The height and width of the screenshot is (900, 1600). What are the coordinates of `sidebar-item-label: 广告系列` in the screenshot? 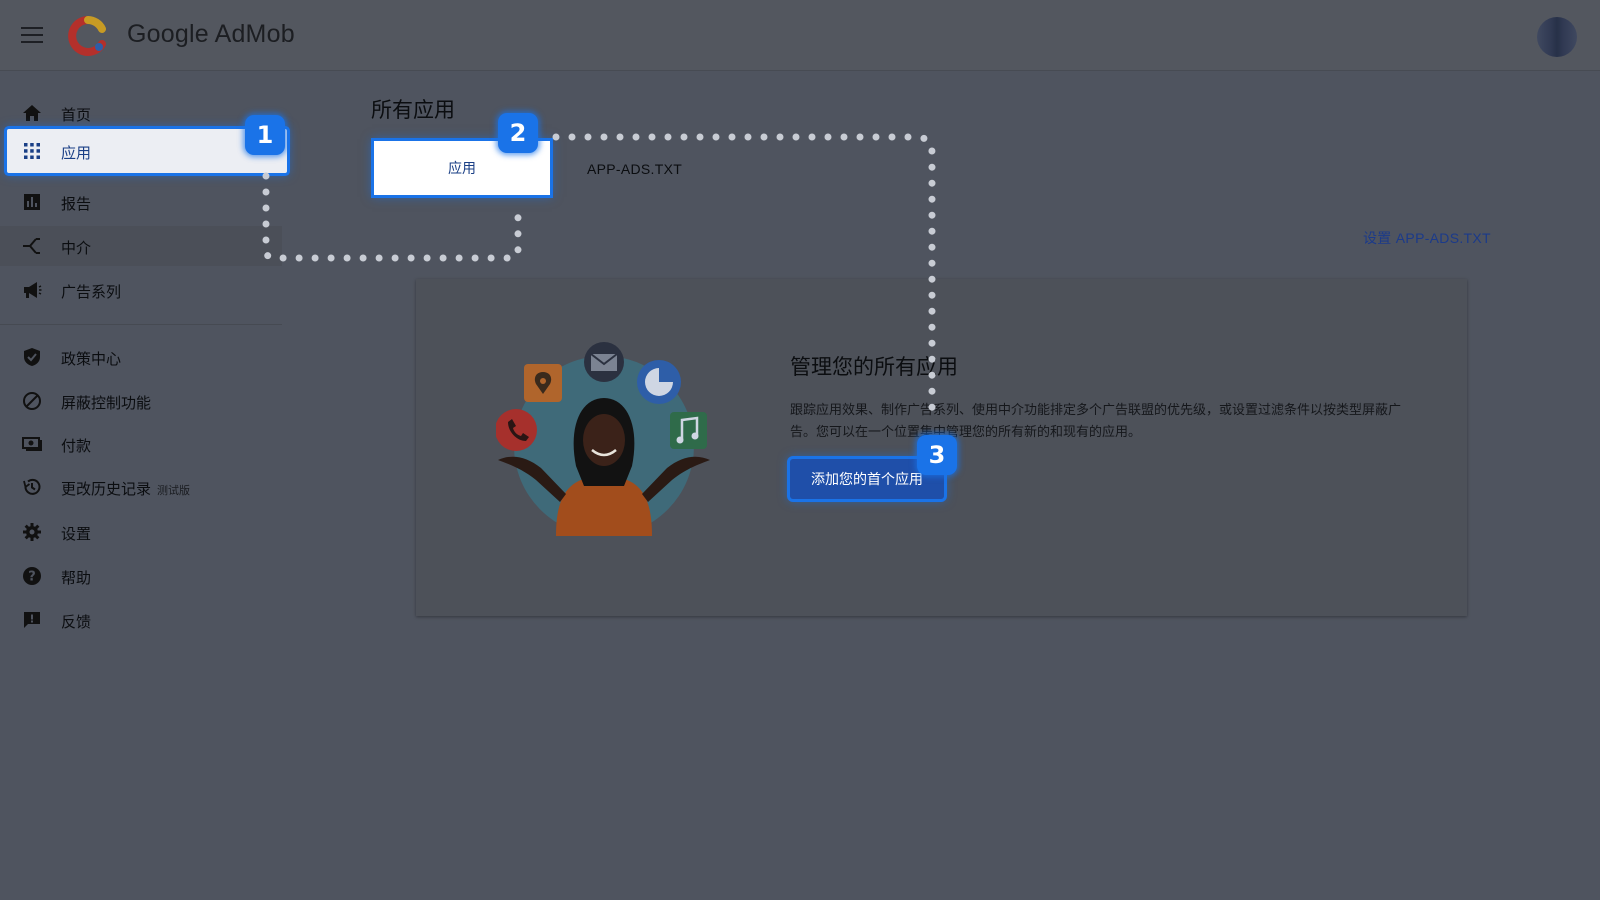 It's located at (91, 292).